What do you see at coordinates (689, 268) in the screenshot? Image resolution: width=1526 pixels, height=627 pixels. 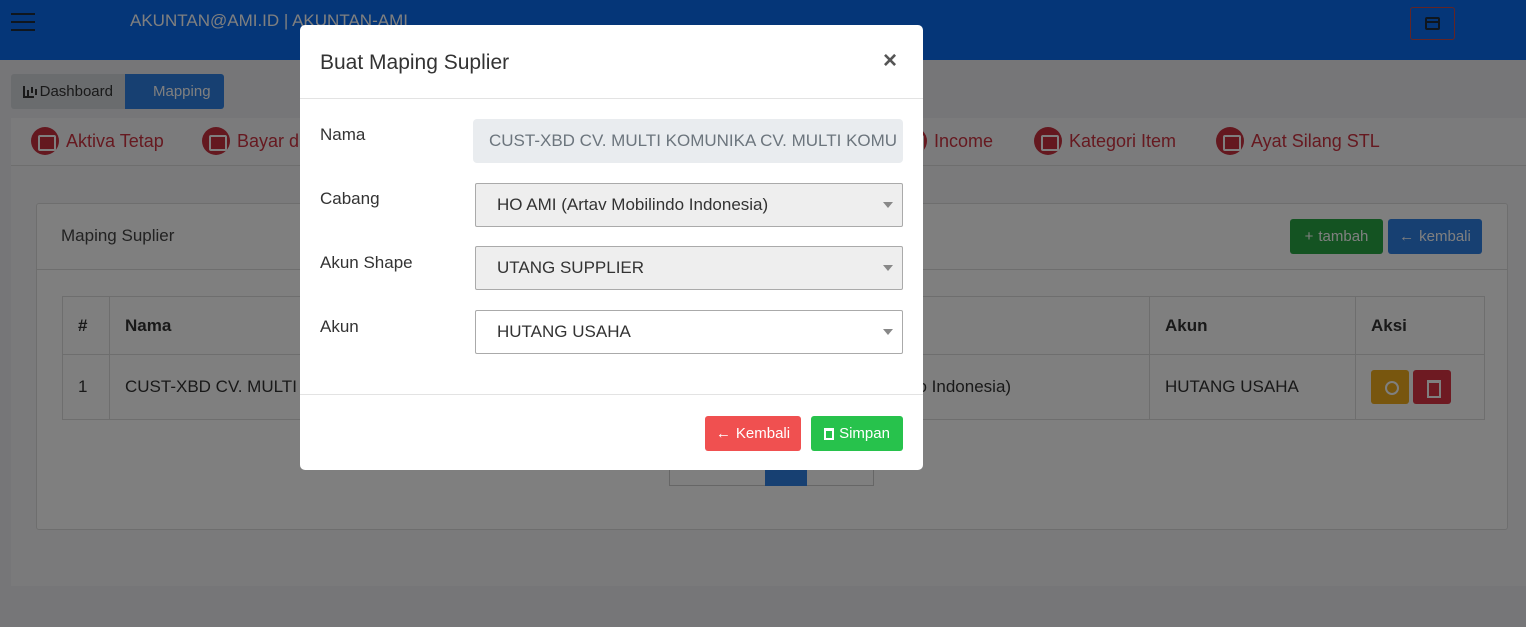 I see `akun-shape-select: UTANG SUPPLIER` at bounding box center [689, 268].